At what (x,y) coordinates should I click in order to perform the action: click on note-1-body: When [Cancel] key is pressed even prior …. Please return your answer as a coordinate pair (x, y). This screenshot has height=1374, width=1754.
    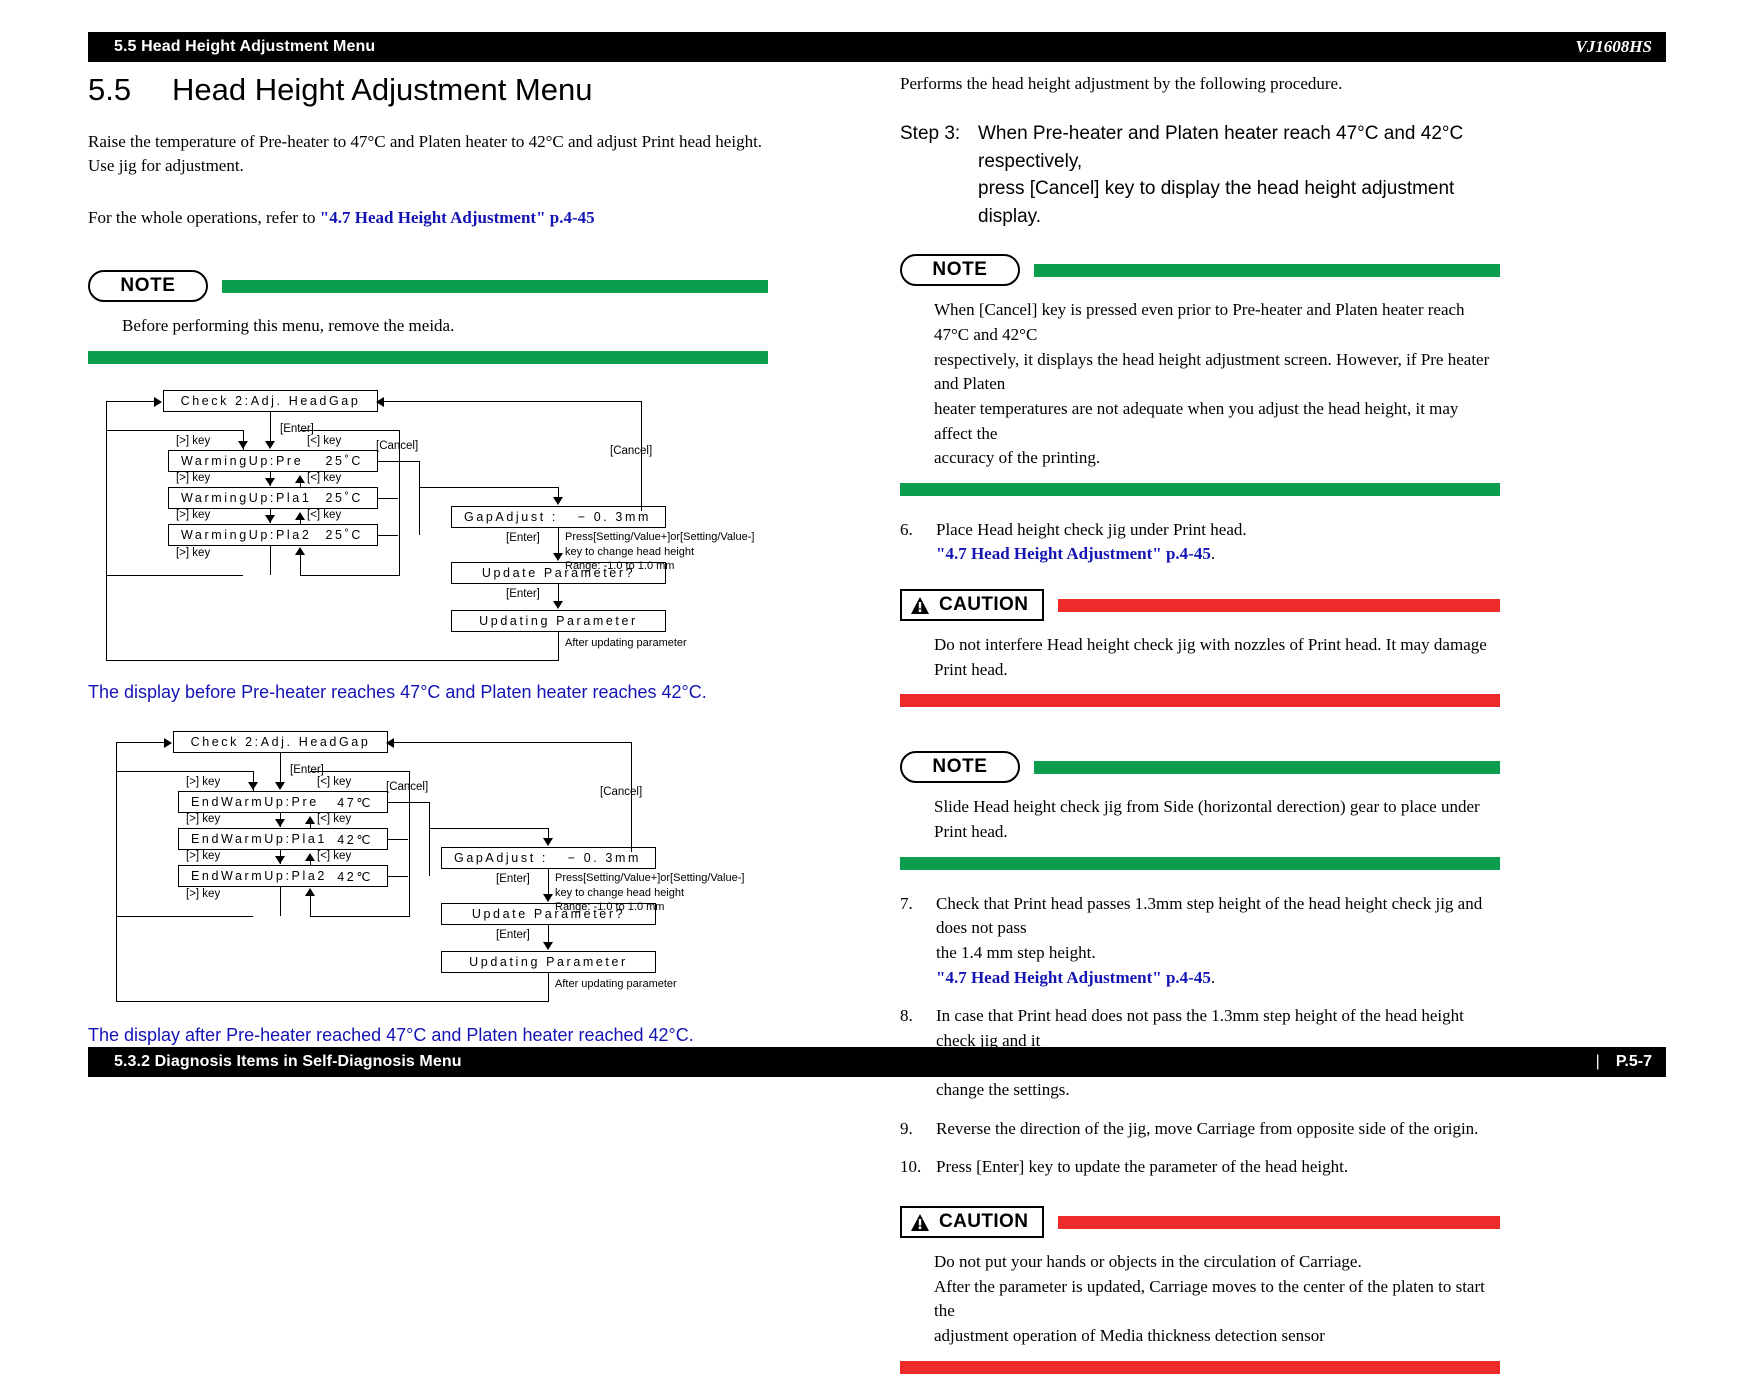
    Looking at the image, I should click on (1217, 384).